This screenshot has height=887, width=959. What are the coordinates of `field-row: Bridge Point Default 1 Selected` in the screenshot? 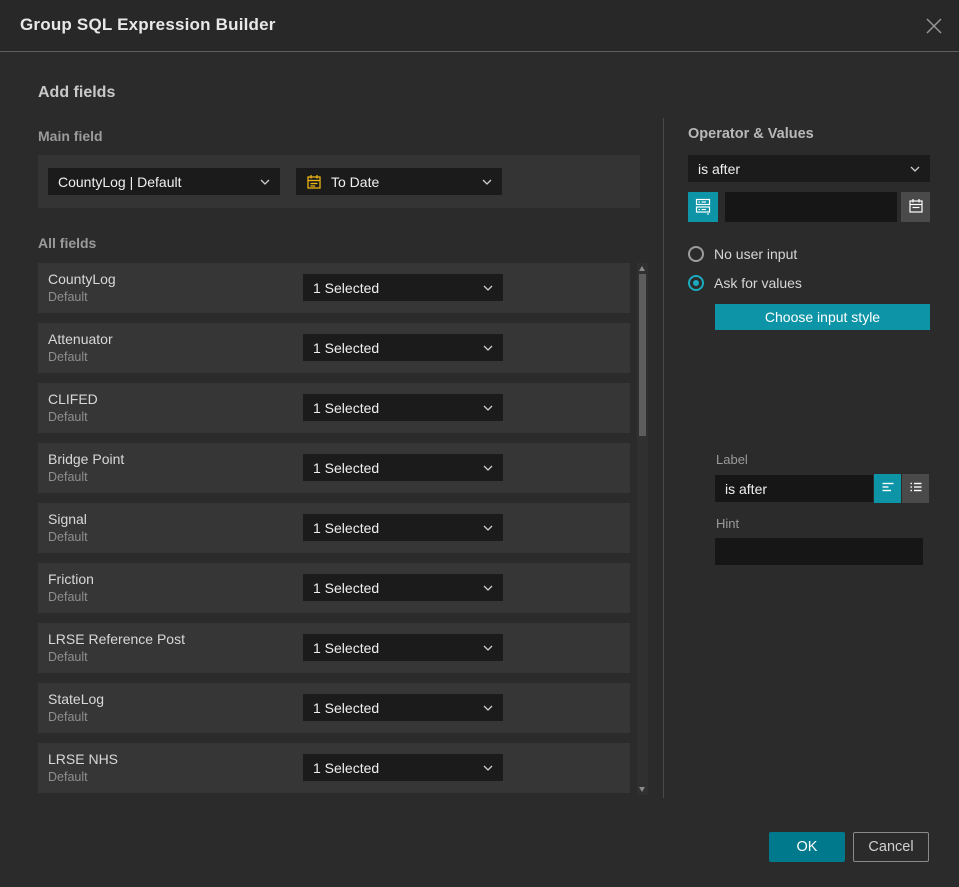 It's located at (334, 468).